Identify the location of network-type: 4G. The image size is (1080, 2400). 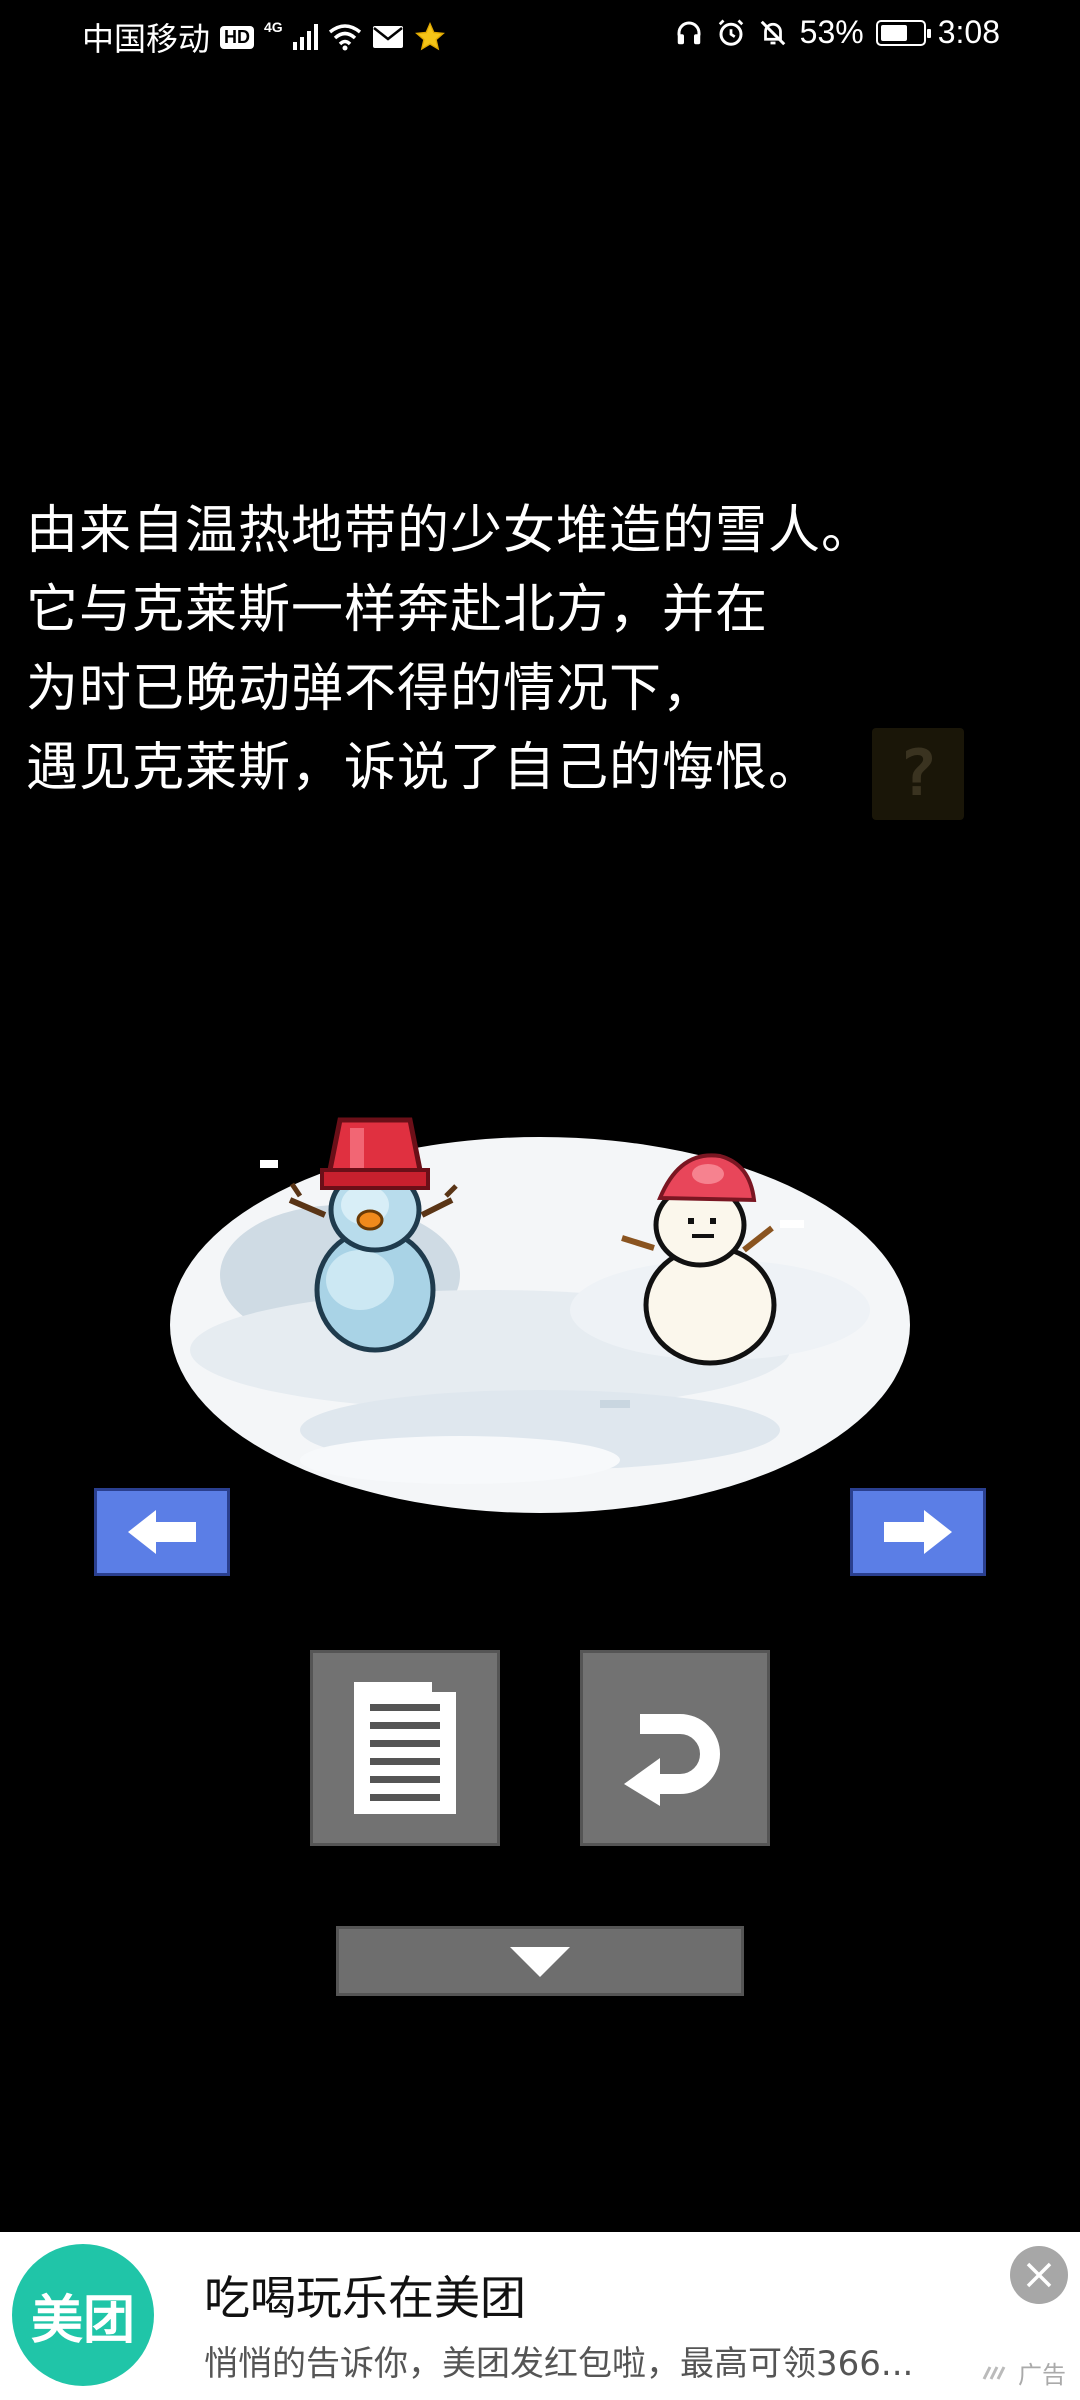
(273, 27).